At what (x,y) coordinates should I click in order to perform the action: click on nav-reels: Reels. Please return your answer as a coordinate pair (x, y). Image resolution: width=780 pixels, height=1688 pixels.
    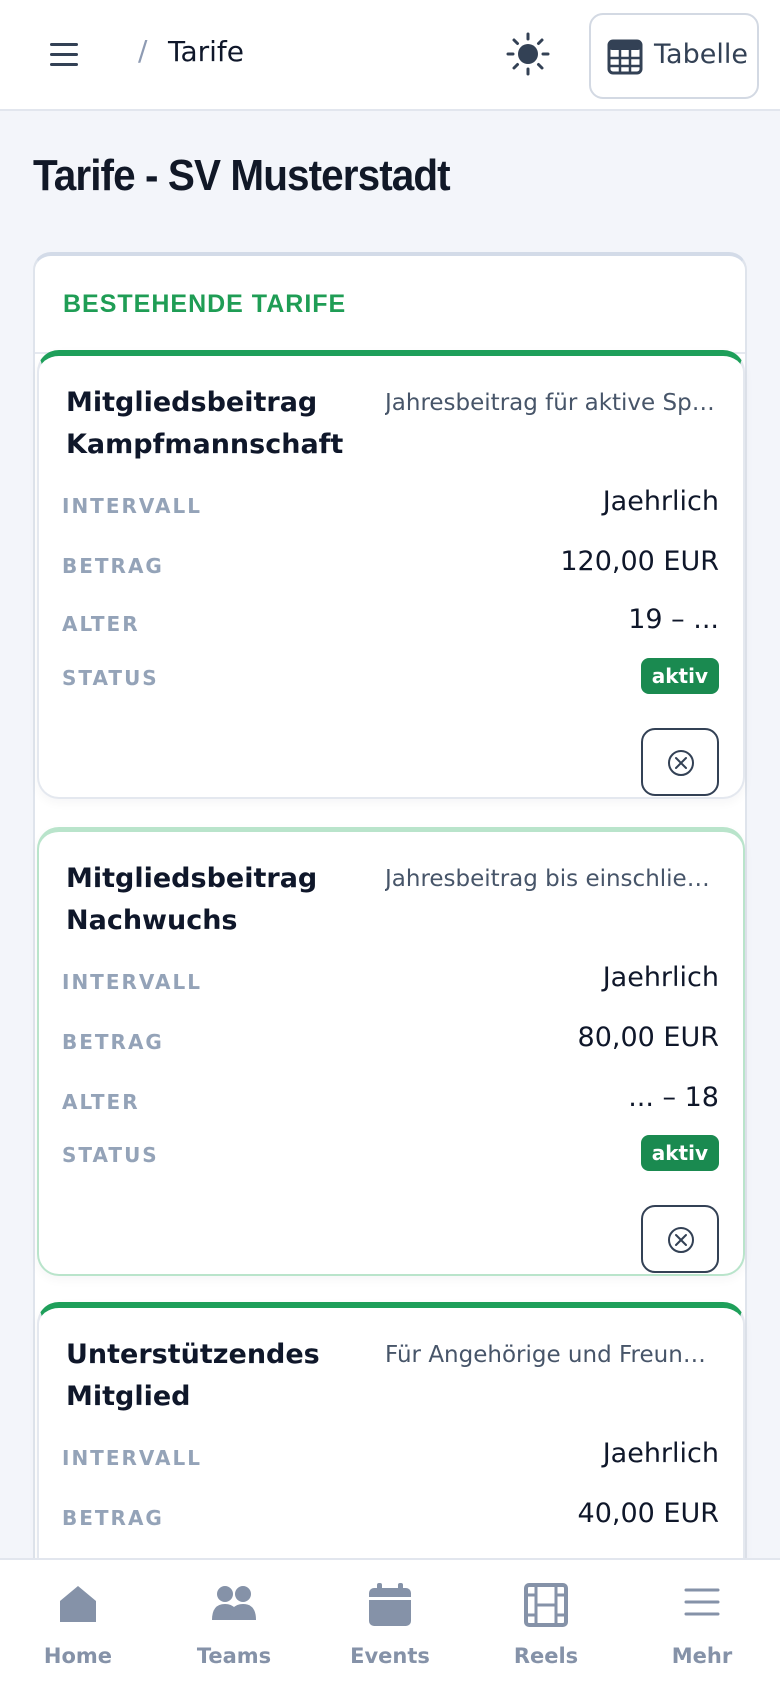
    Looking at the image, I should click on (546, 1624).